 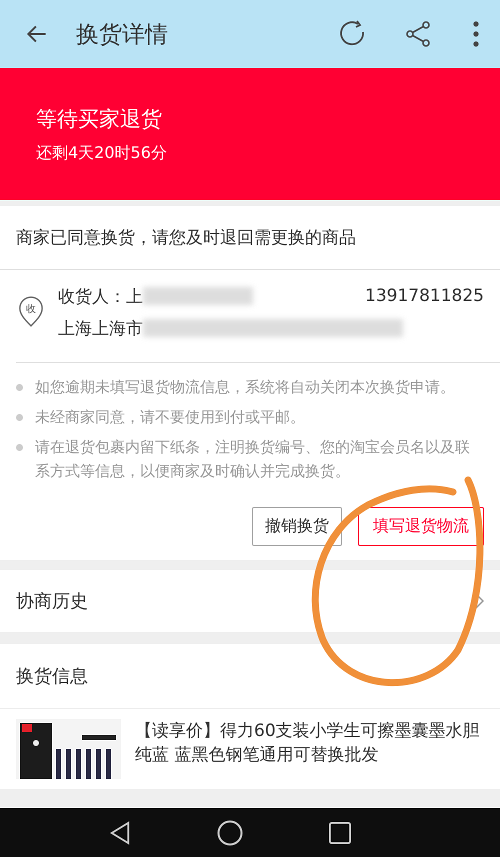 What do you see at coordinates (170, 417) in the screenshot?
I see `tip-text: 未经商家同意，请不要使用到付或平邮。` at bounding box center [170, 417].